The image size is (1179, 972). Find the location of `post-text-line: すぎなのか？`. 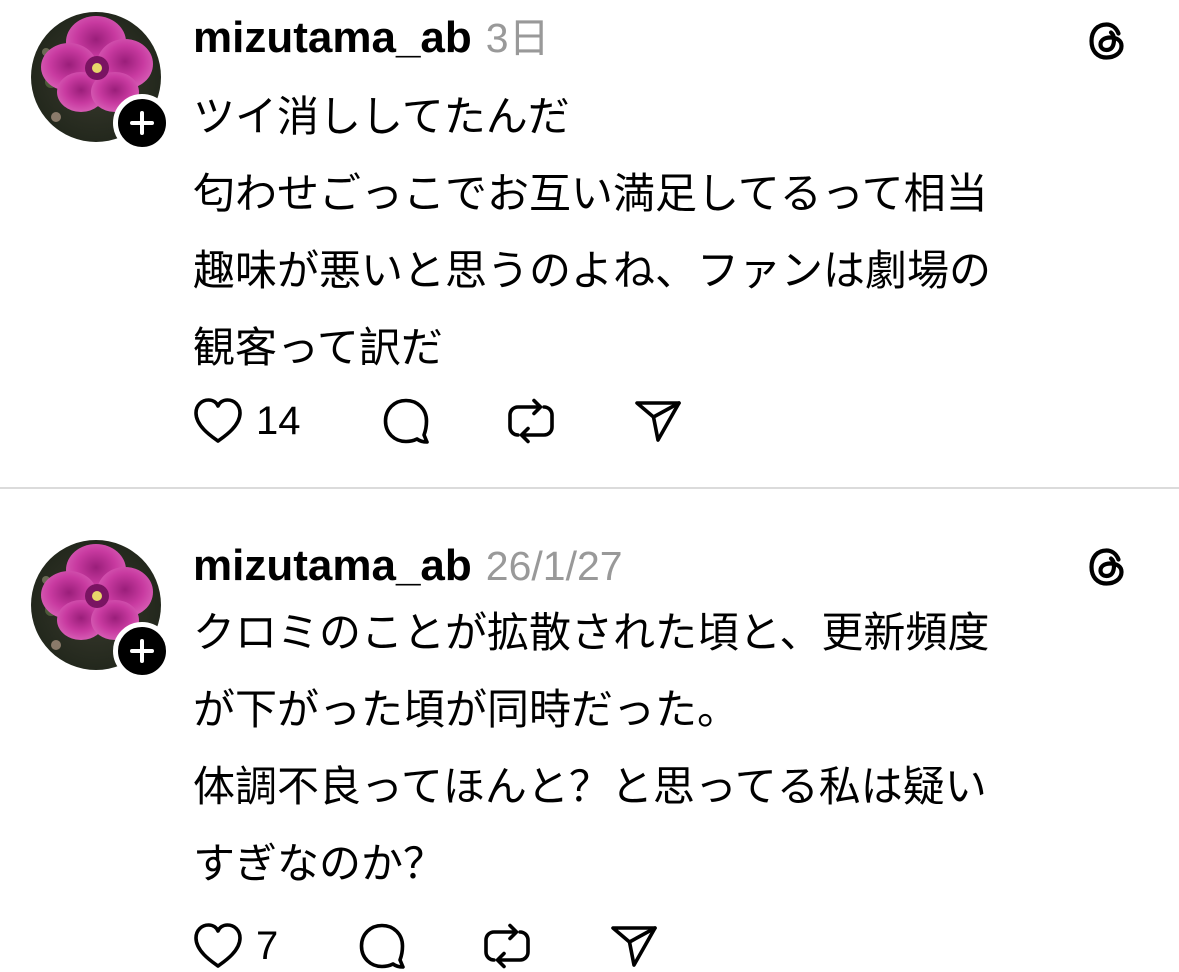

post-text-line: すぎなのか？ is located at coordinates (319, 863).